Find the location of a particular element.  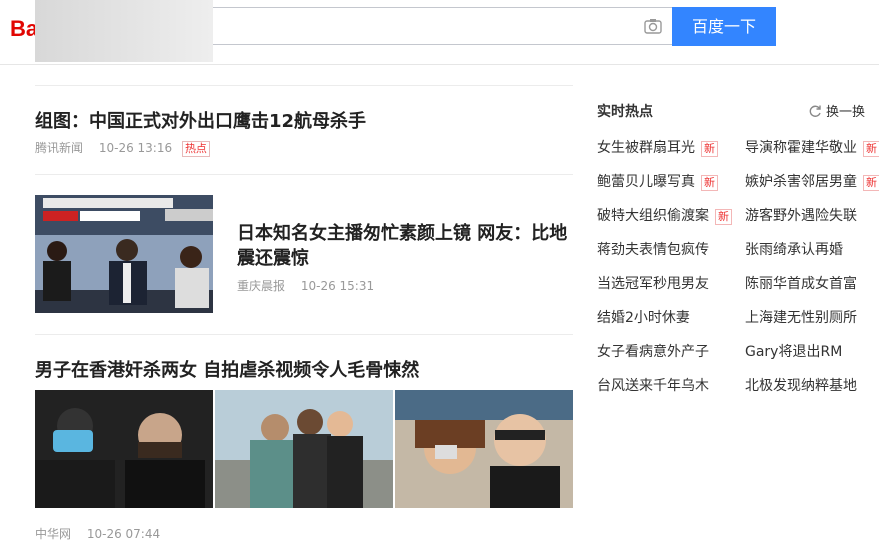

article-source: 中华网 is located at coordinates (53, 534).